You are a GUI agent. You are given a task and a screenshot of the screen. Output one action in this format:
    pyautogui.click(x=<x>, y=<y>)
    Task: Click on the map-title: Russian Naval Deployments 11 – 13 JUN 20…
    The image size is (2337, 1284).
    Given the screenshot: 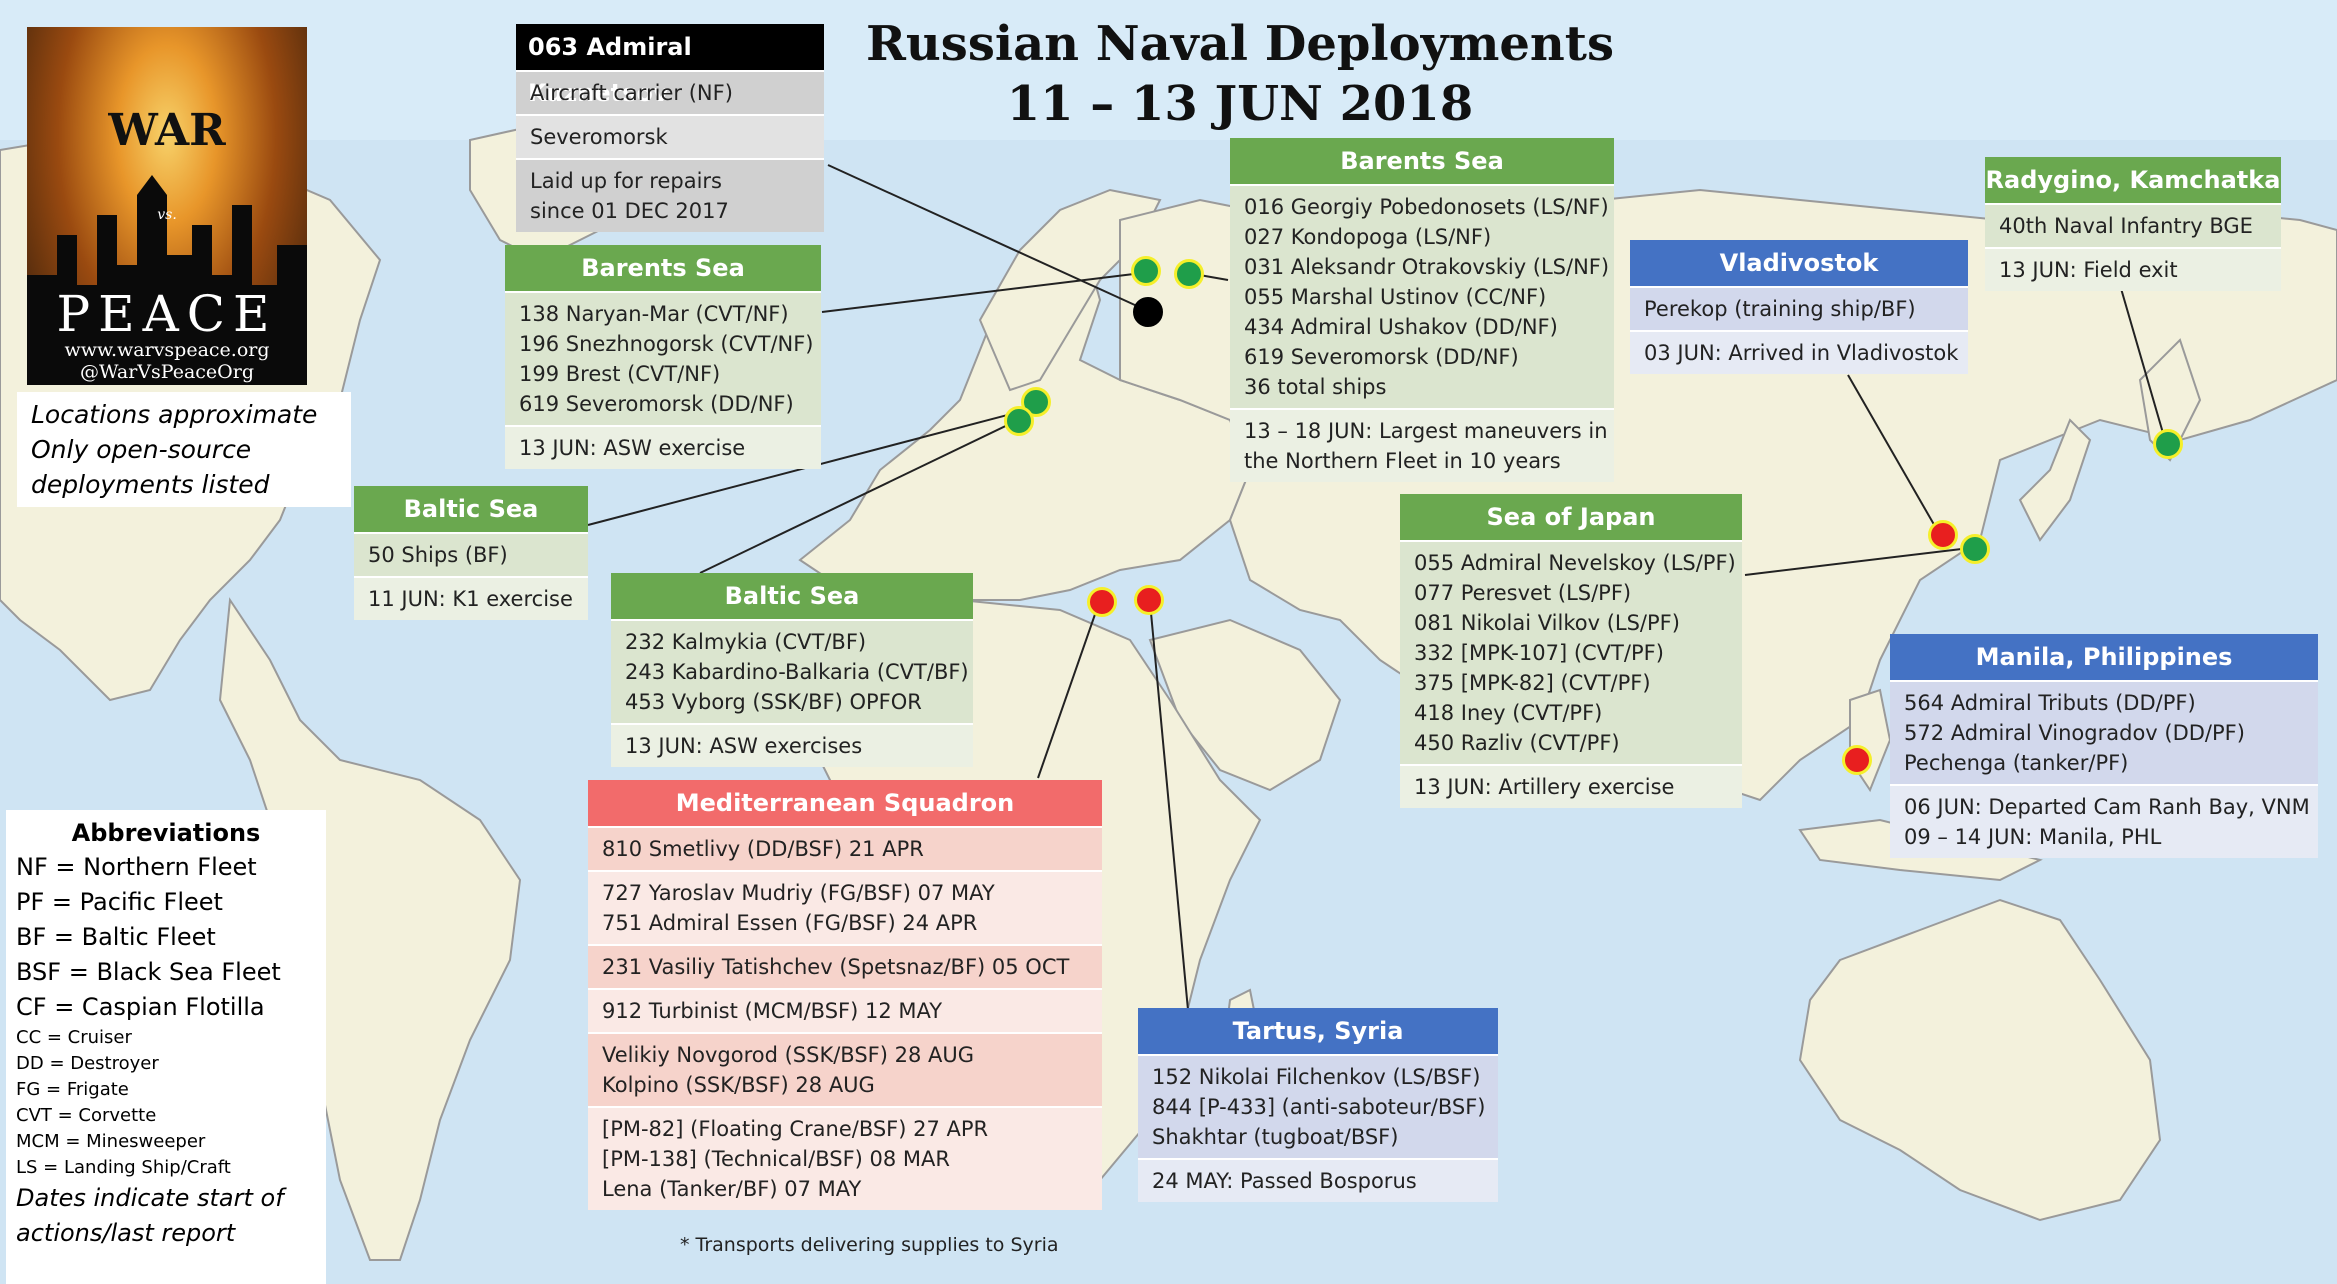 What is the action you would take?
    pyautogui.click(x=1240, y=74)
    